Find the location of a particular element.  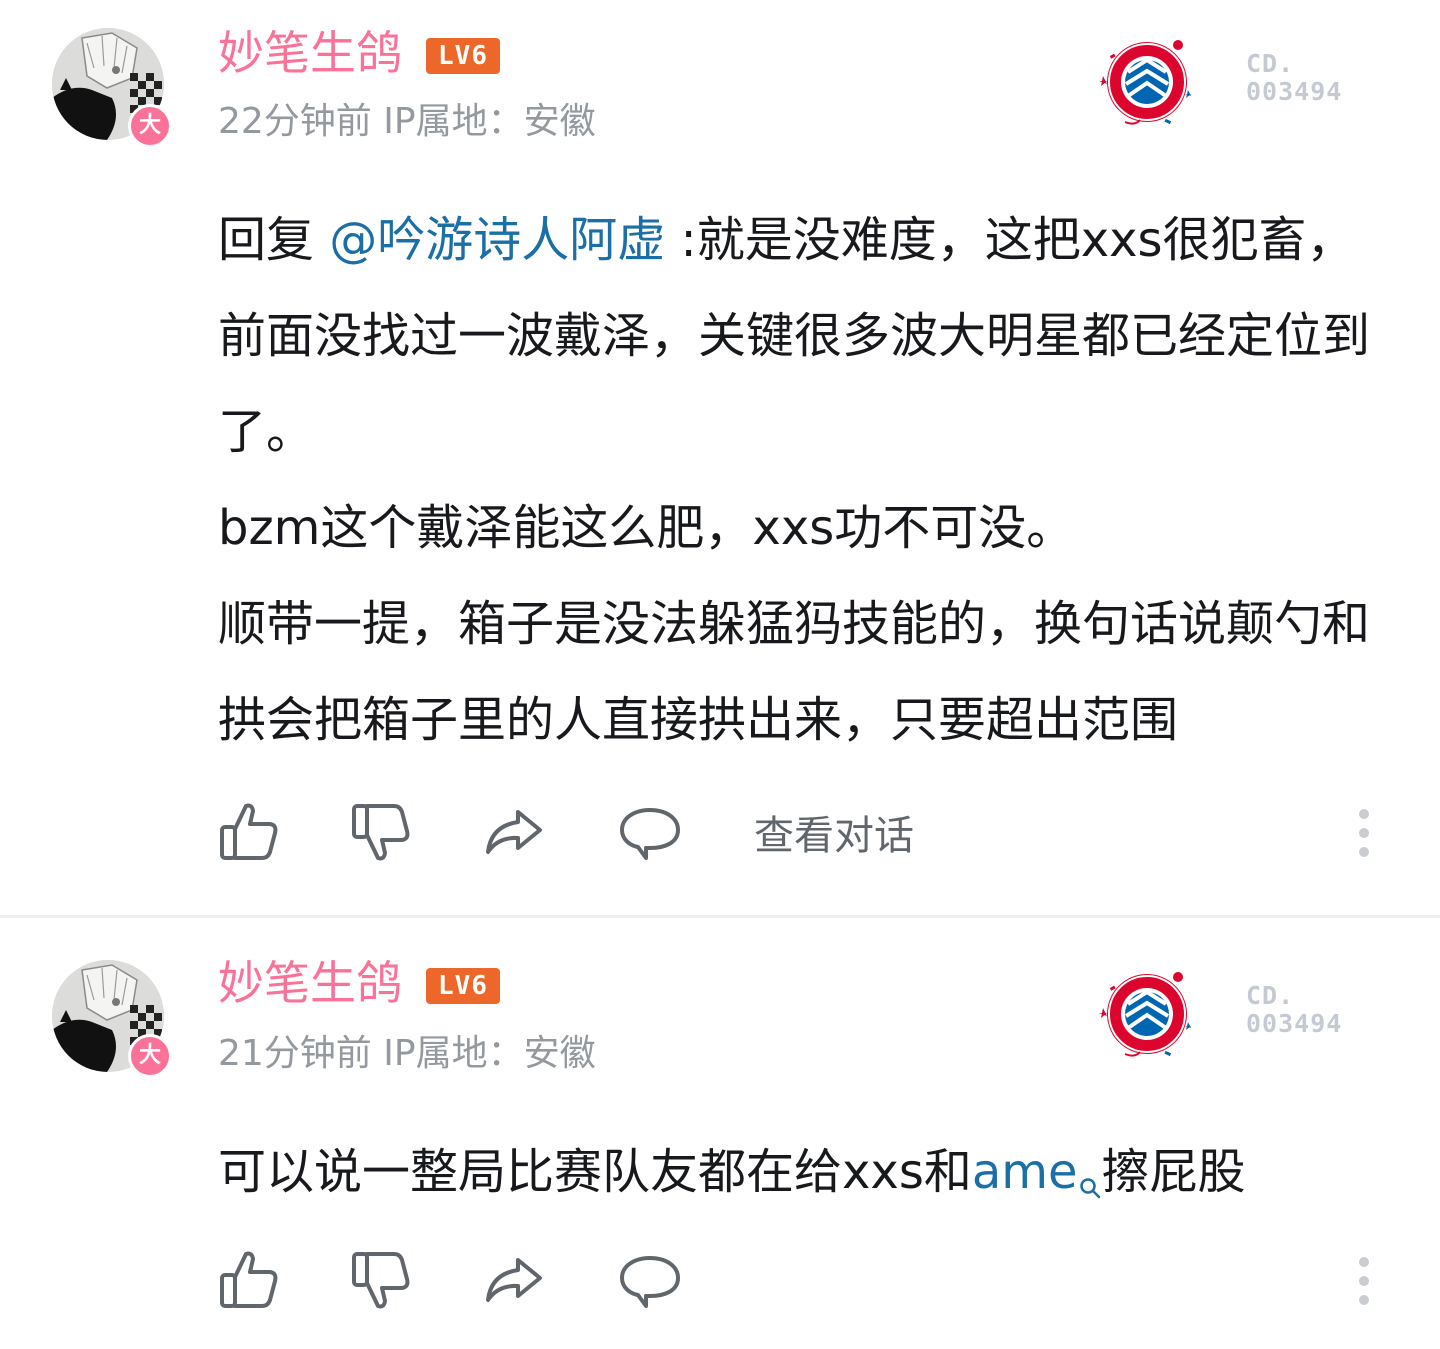

search-icon is located at coordinates (1090, 1184).